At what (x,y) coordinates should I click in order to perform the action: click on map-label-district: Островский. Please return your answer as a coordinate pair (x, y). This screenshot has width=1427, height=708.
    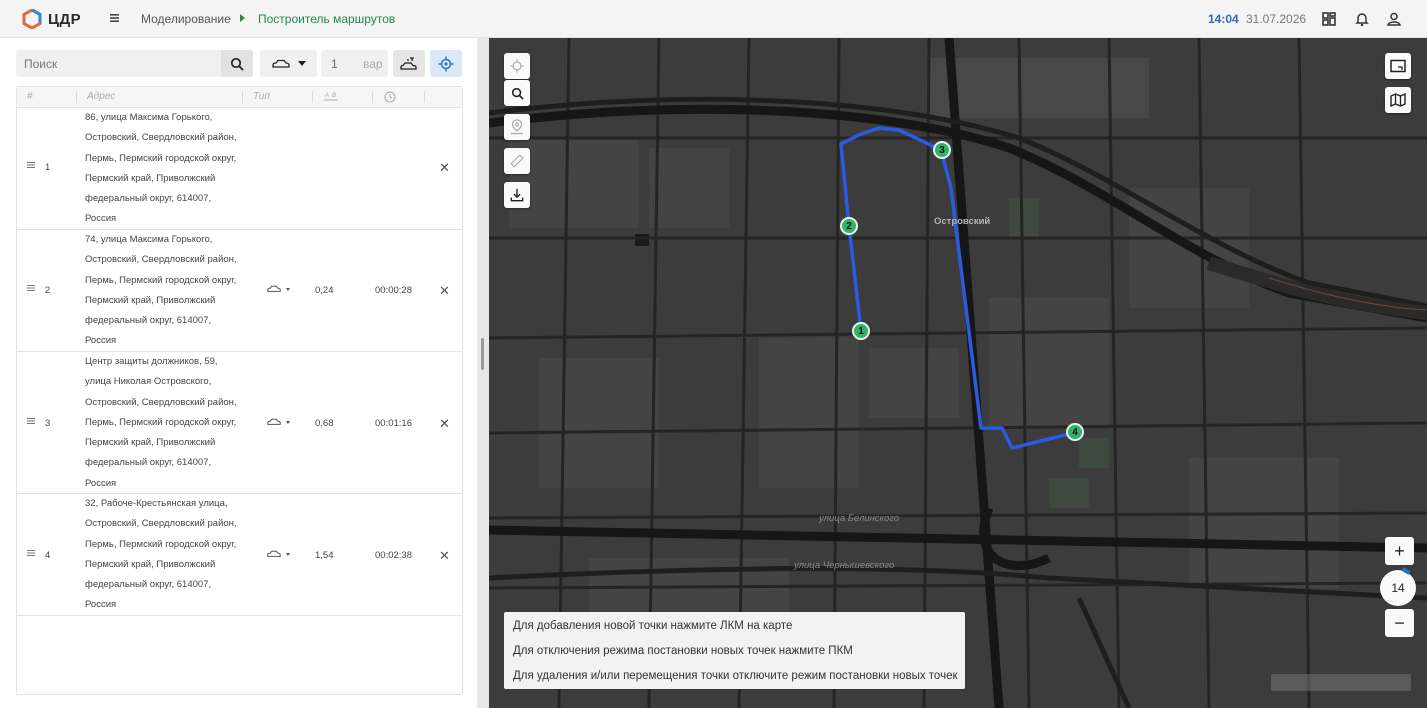
    Looking at the image, I should click on (962, 221).